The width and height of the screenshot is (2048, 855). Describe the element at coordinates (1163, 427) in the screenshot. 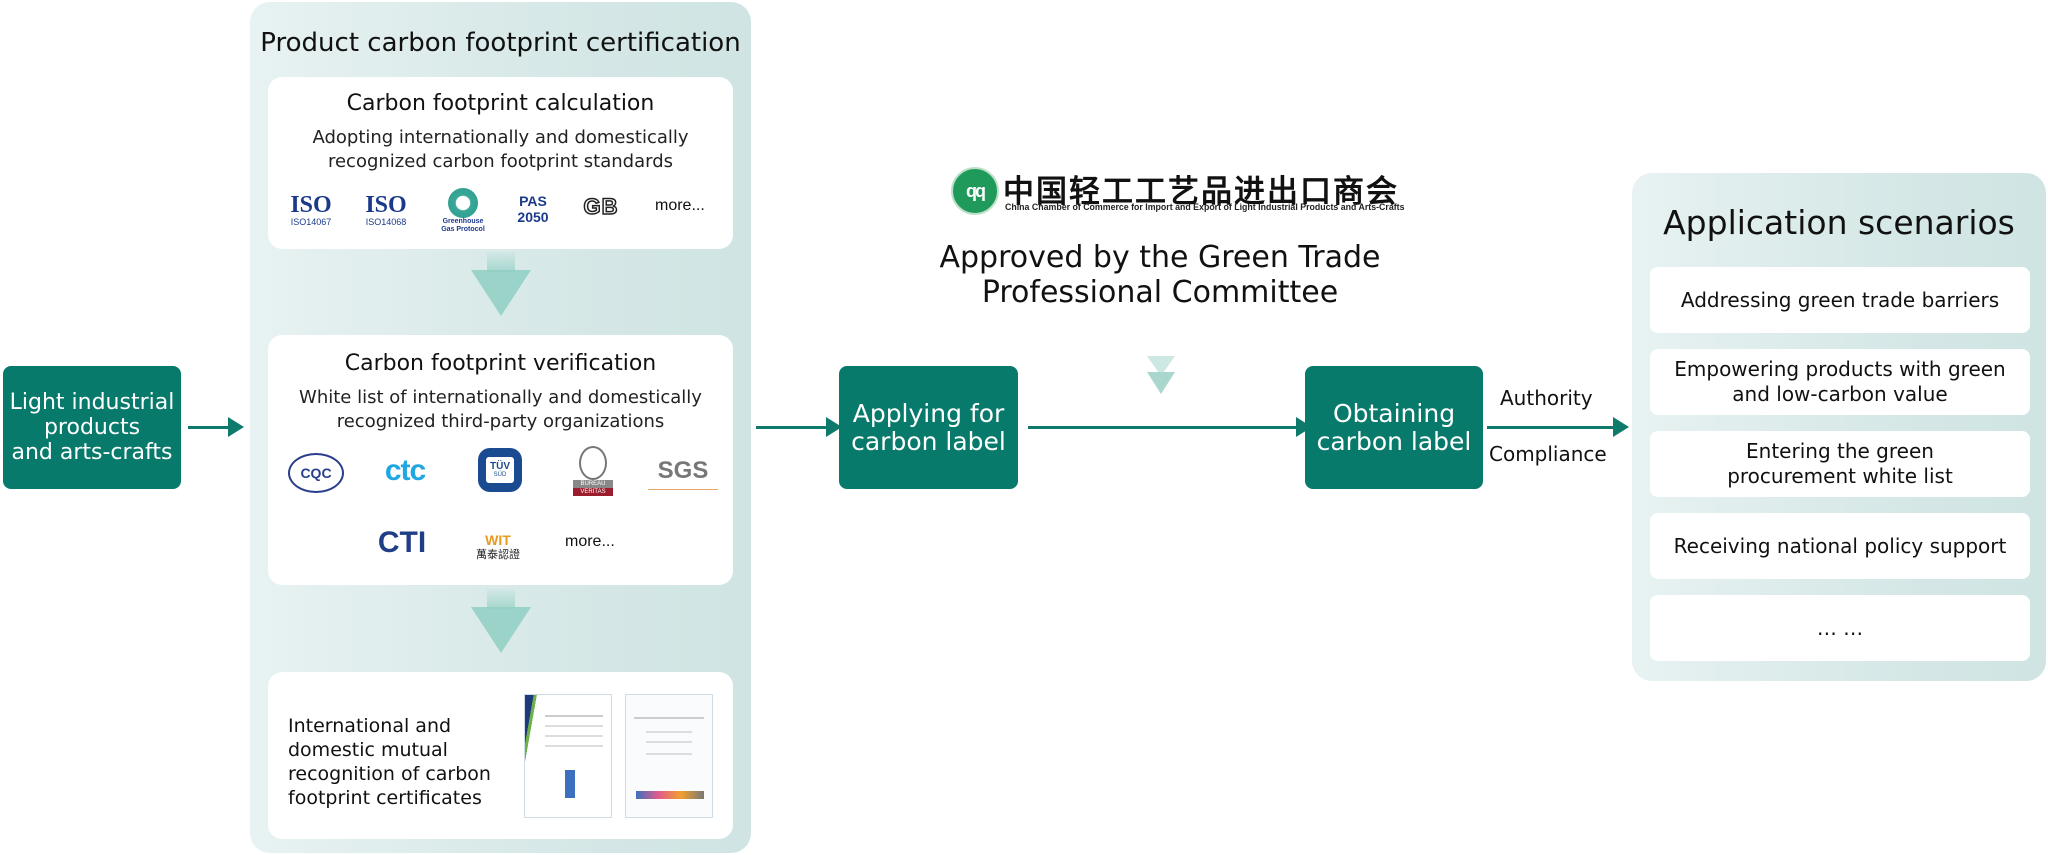

I see `arrow-applying-to-obtaining` at that location.